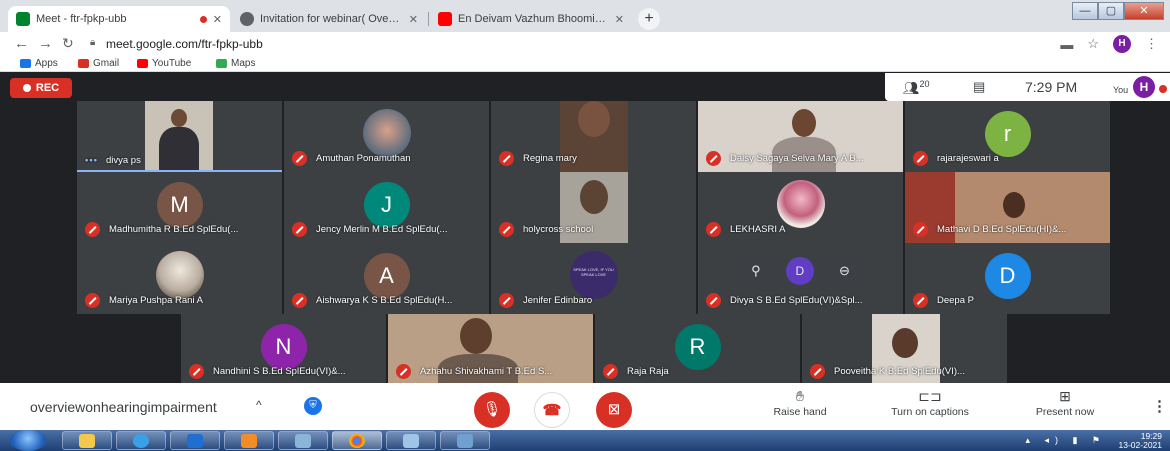 The height and width of the screenshot is (451, 1170). I want to click on participant-label: Amuthan Ponamuthan, so click(351, 158).